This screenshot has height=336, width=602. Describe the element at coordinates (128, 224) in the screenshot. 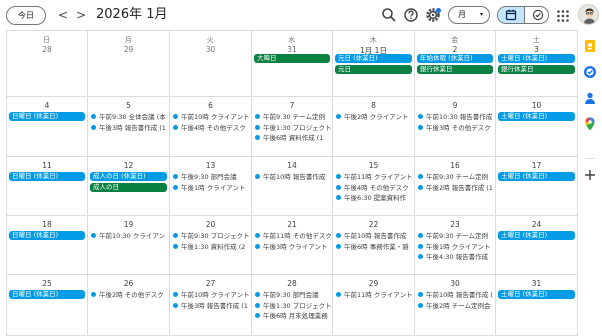

I see `day-number: 19` at that location.